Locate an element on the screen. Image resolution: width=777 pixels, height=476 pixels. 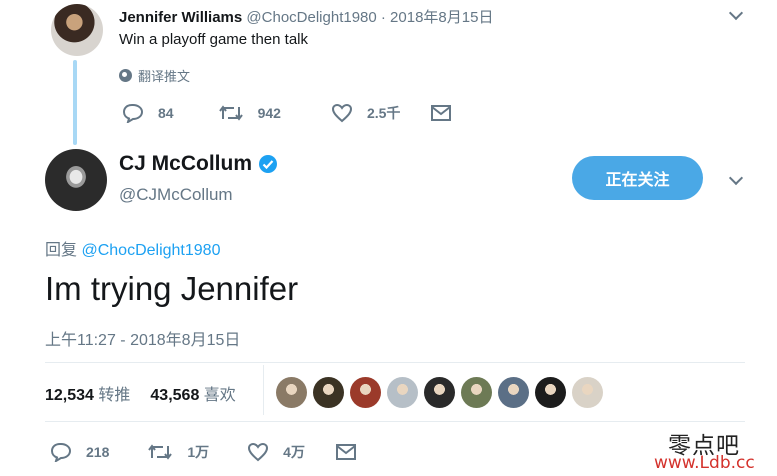
main-like-count: 4万 is located at coordinates (294, 452).